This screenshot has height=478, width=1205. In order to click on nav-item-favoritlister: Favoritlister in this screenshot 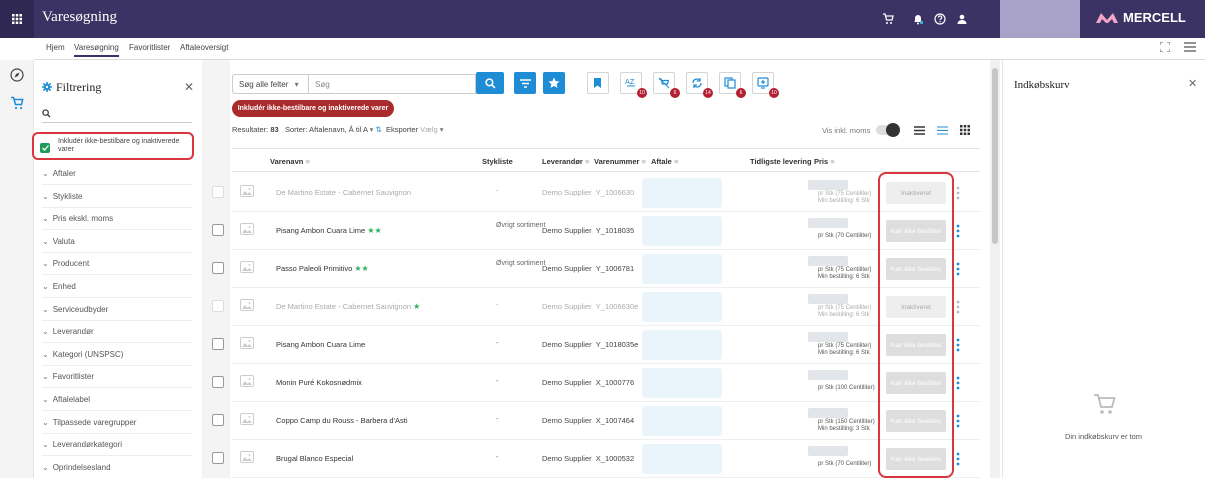, I will do `click(149, 47)`.